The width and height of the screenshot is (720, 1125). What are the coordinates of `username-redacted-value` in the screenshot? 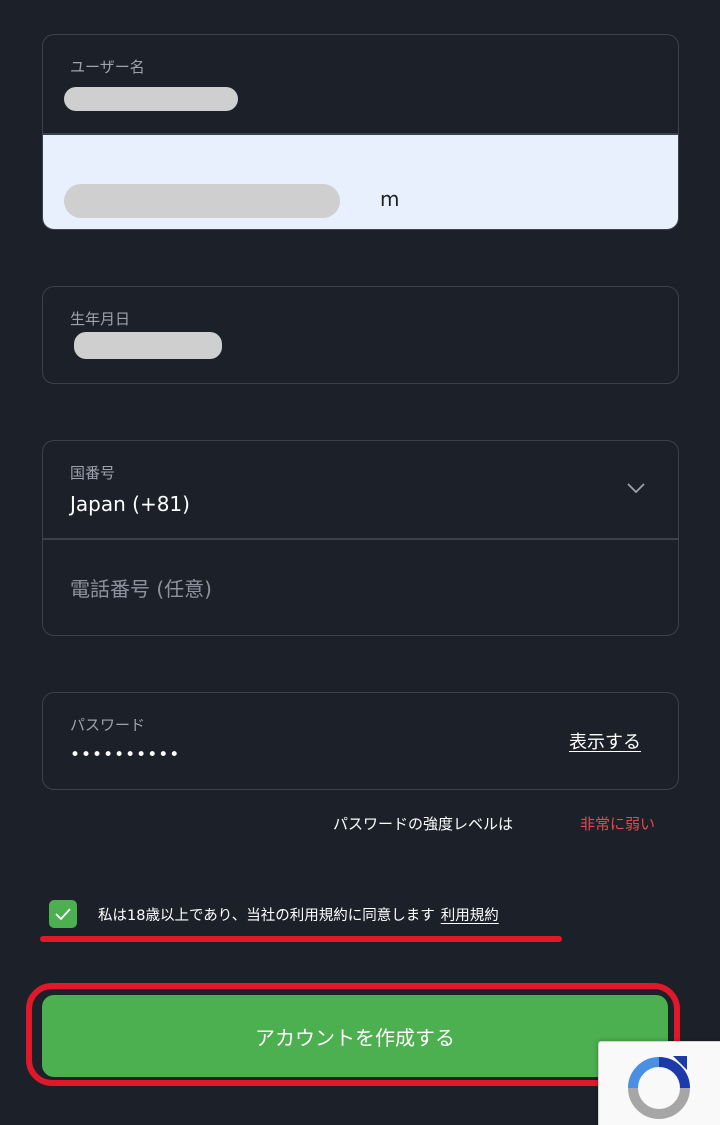 It's located at (151, 99).